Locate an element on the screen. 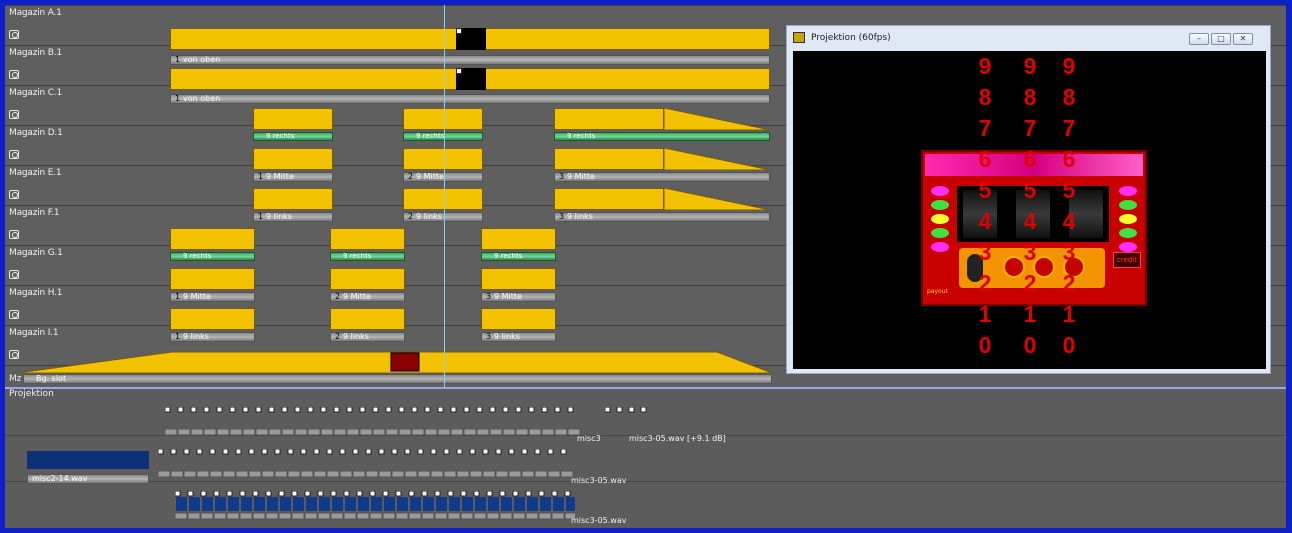 The image size is (1292, 533). clip-g3 is located at coordinates (518, 239).